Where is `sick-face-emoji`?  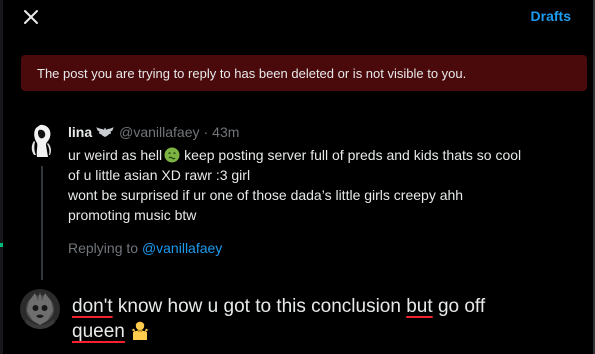 sick-face-emoji is located at coordinates (172, 155).